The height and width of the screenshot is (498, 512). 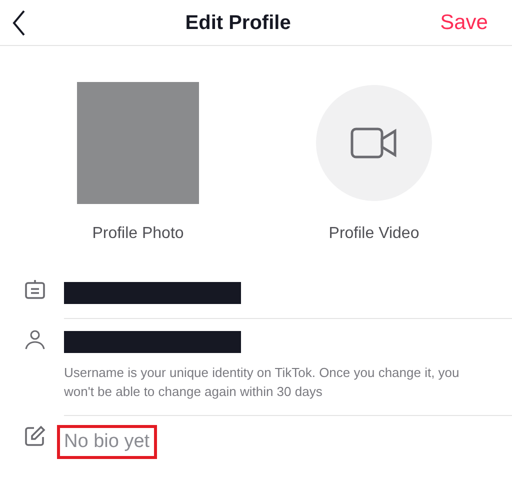 I want to click on media-label: Profile Video, so click(x=374, y=234).